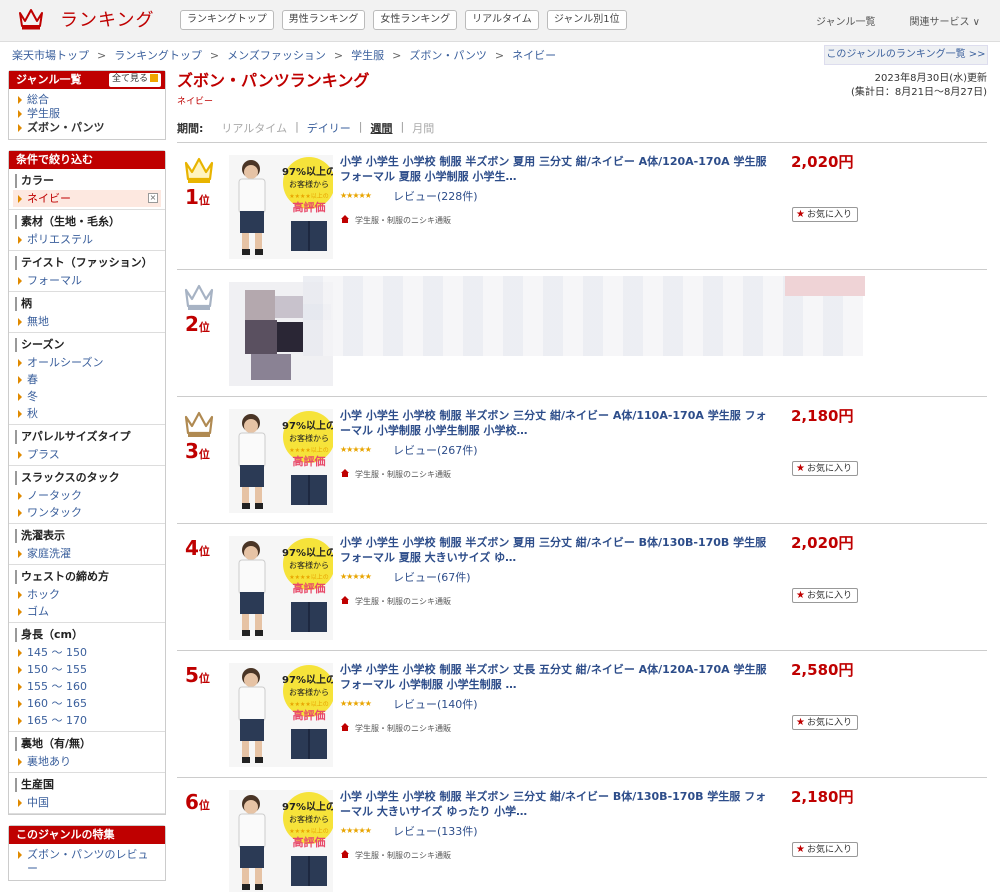 This screenshot has width=1000, height=892. Describe the element at coordinates (822, 162) in the screenshot. I see `product-price: 2,020円` at that location.